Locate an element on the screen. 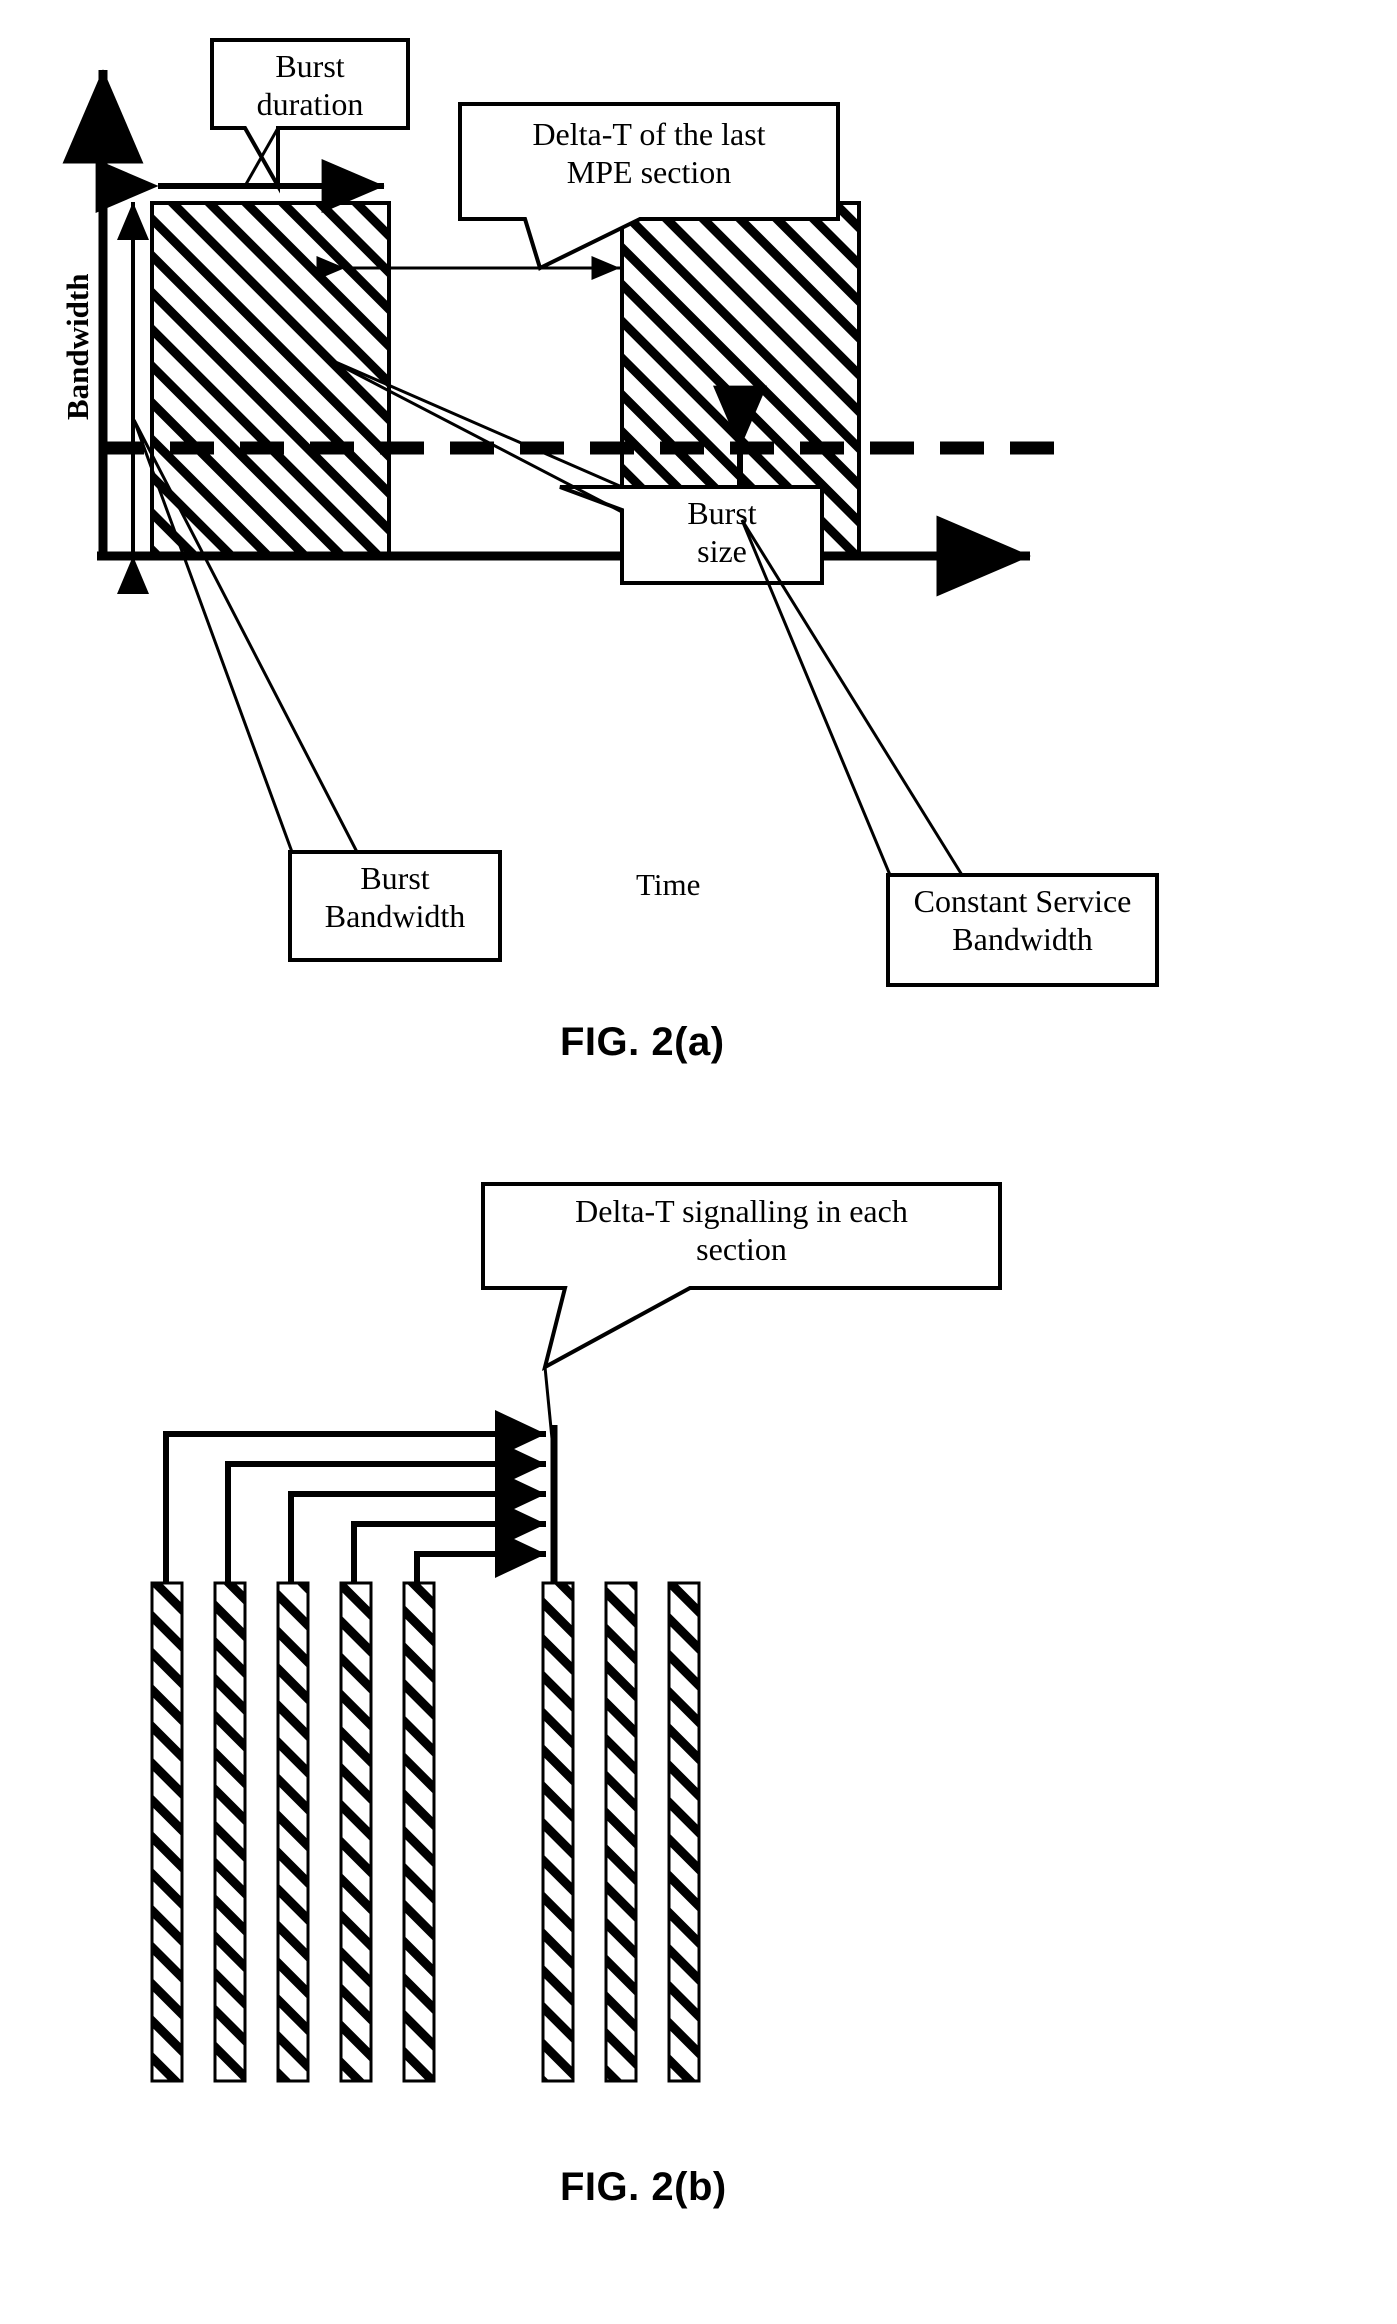 The image size is (1397, 2324). callout-burst-bandwidth-label: Burst Bandwidth is located at coordinates (395, 897).